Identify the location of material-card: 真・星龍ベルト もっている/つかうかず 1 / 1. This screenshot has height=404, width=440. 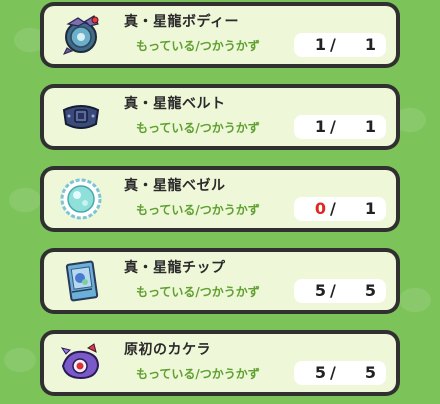
(220, 117).